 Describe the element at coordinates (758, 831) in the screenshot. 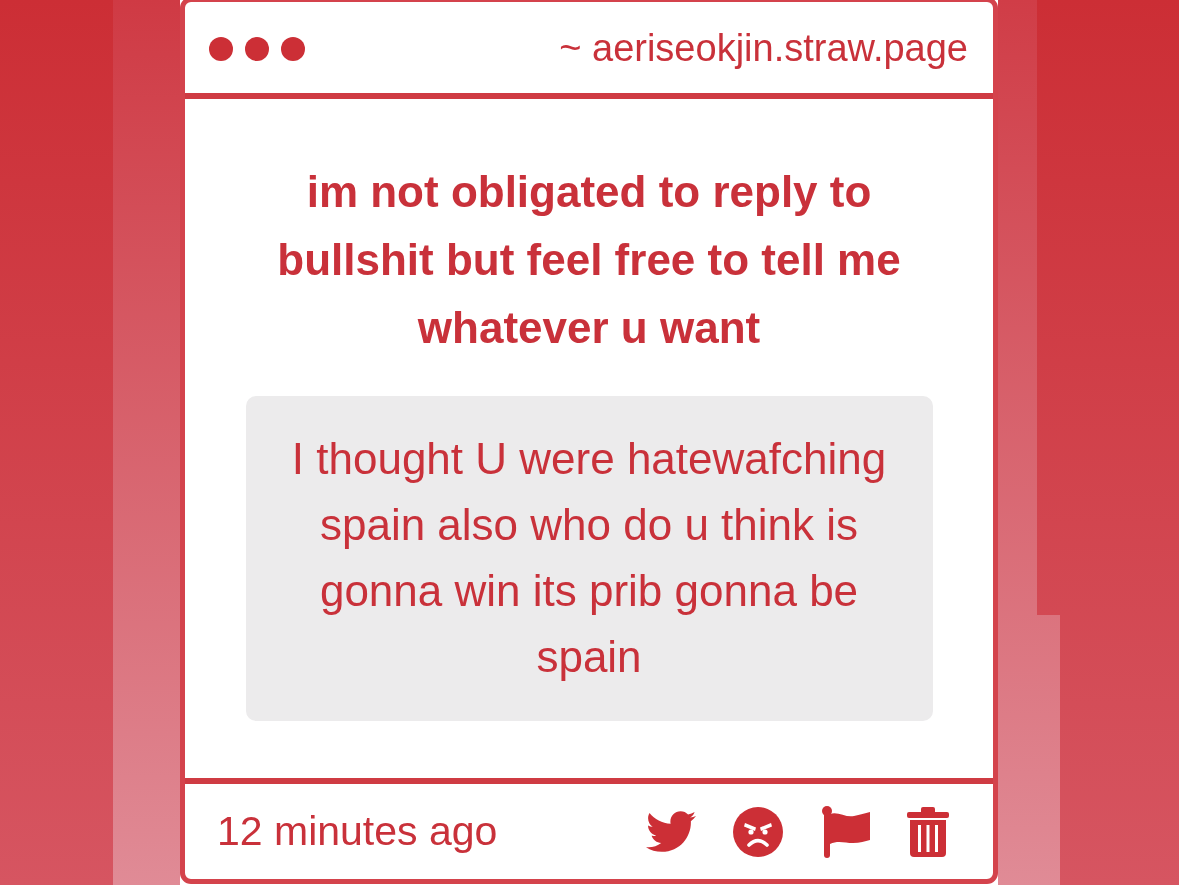

I see `angry-face-icon` at that location.